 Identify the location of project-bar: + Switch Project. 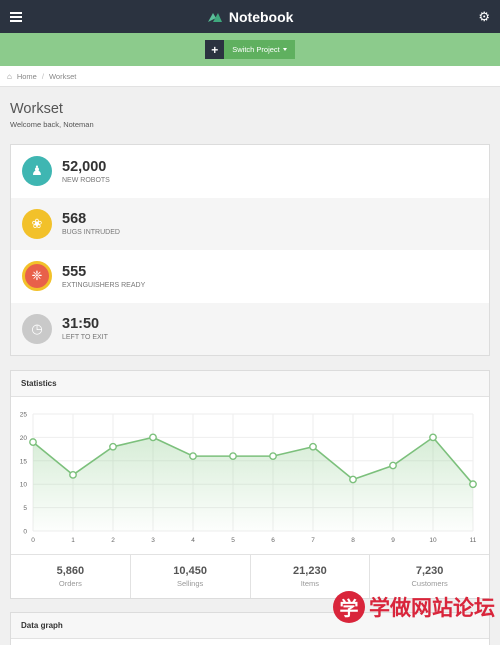
(250, 49).